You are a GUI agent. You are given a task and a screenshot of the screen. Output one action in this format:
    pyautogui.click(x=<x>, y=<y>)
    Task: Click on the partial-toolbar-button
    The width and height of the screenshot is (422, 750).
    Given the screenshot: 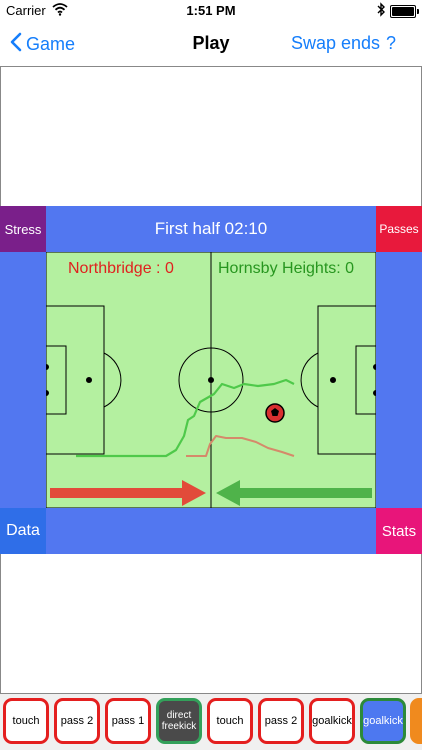 What is the action you would take?
    pyautogui.click(x=416, y=721)
    